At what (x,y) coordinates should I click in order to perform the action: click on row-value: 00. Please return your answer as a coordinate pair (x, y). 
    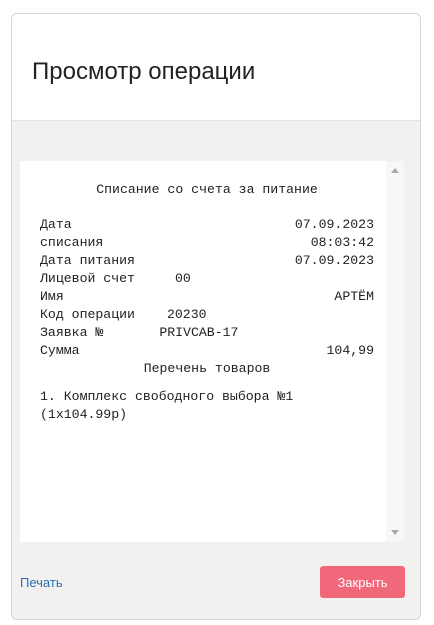
    Looking at the image, I should click on (182, 278).